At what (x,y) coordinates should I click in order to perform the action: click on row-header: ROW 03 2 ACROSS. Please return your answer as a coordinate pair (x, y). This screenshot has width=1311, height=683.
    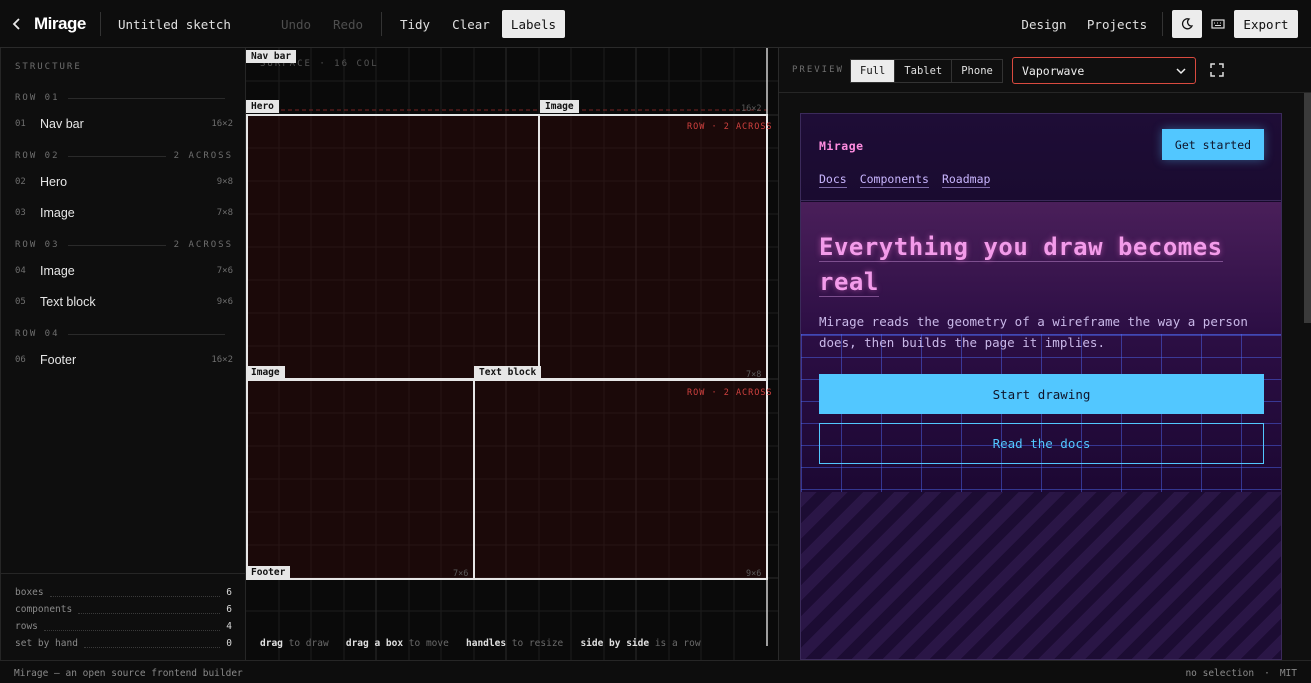
    Looking at the image, I should click on (124, 245).